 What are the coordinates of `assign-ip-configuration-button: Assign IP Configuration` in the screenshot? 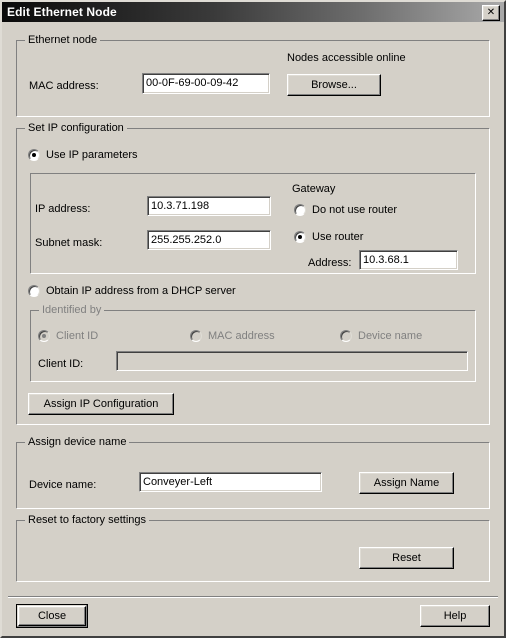 It's located at (101, 404).